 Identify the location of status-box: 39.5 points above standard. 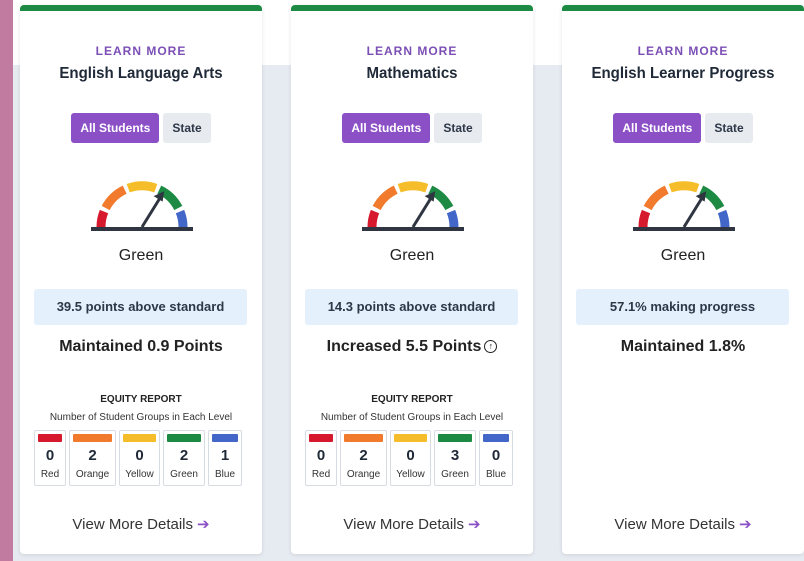
(140, 307).